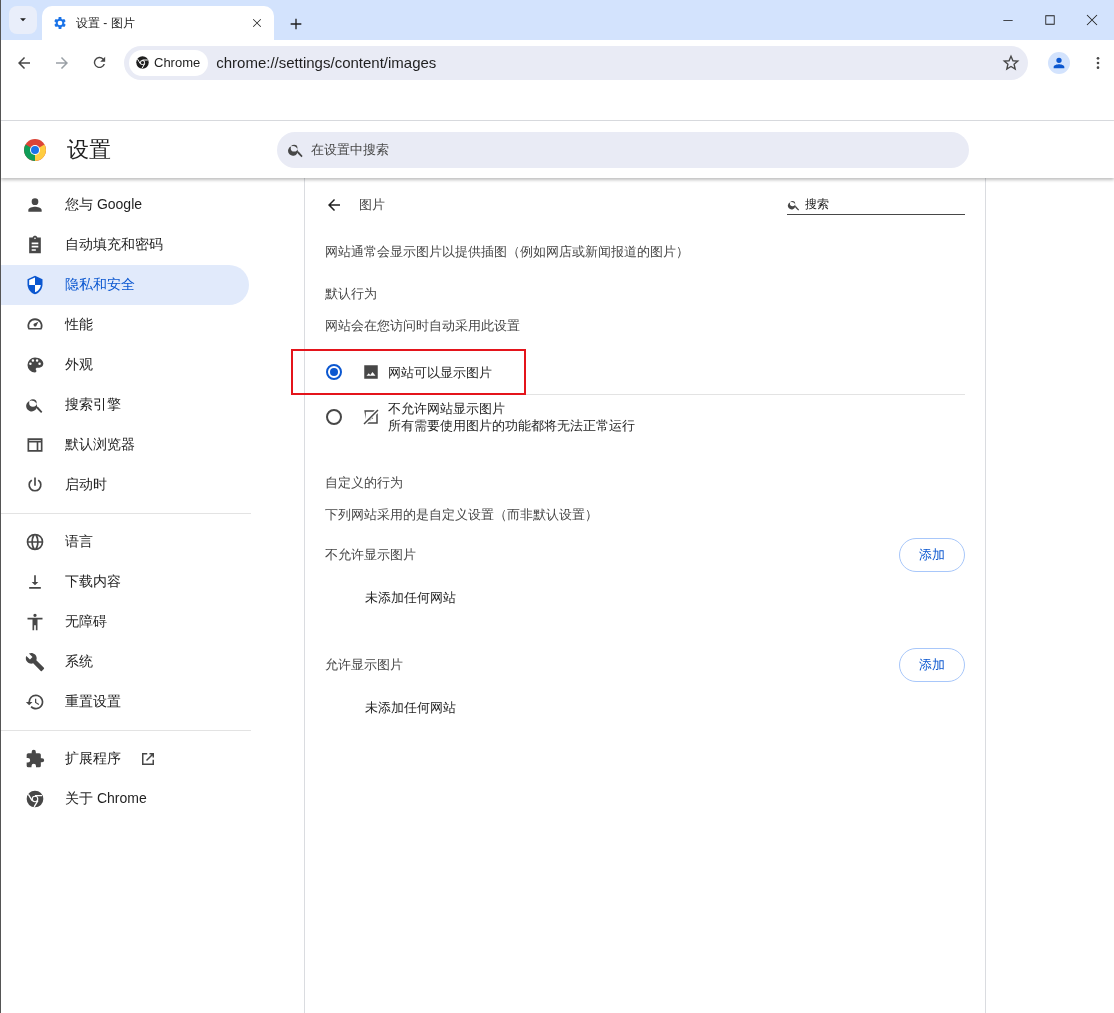 Image resolution: width=1114 pixels, height=1013 pixels. What do you see at coordinates (125, 759) in the screenshot?
I see `sidebar-item: 扩展程序` at bounding box center [125, 759].